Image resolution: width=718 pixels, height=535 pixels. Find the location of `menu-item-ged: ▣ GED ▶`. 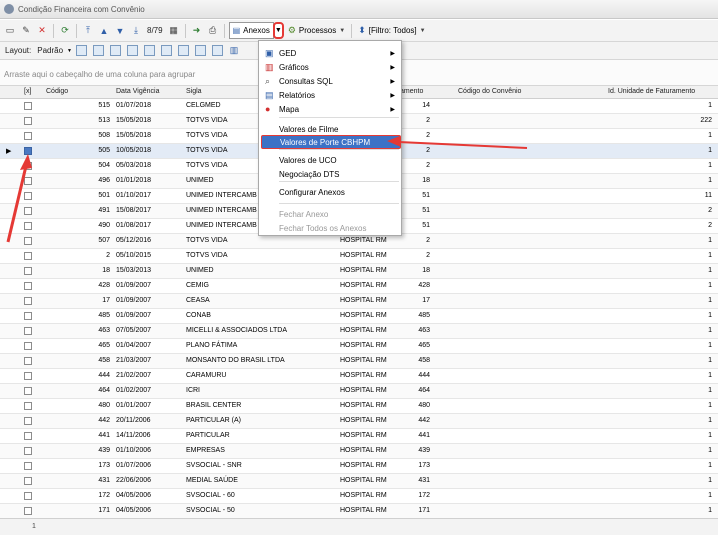

menu-item-ged: ▣ GED ▶ is located at coordinates (331, 53).